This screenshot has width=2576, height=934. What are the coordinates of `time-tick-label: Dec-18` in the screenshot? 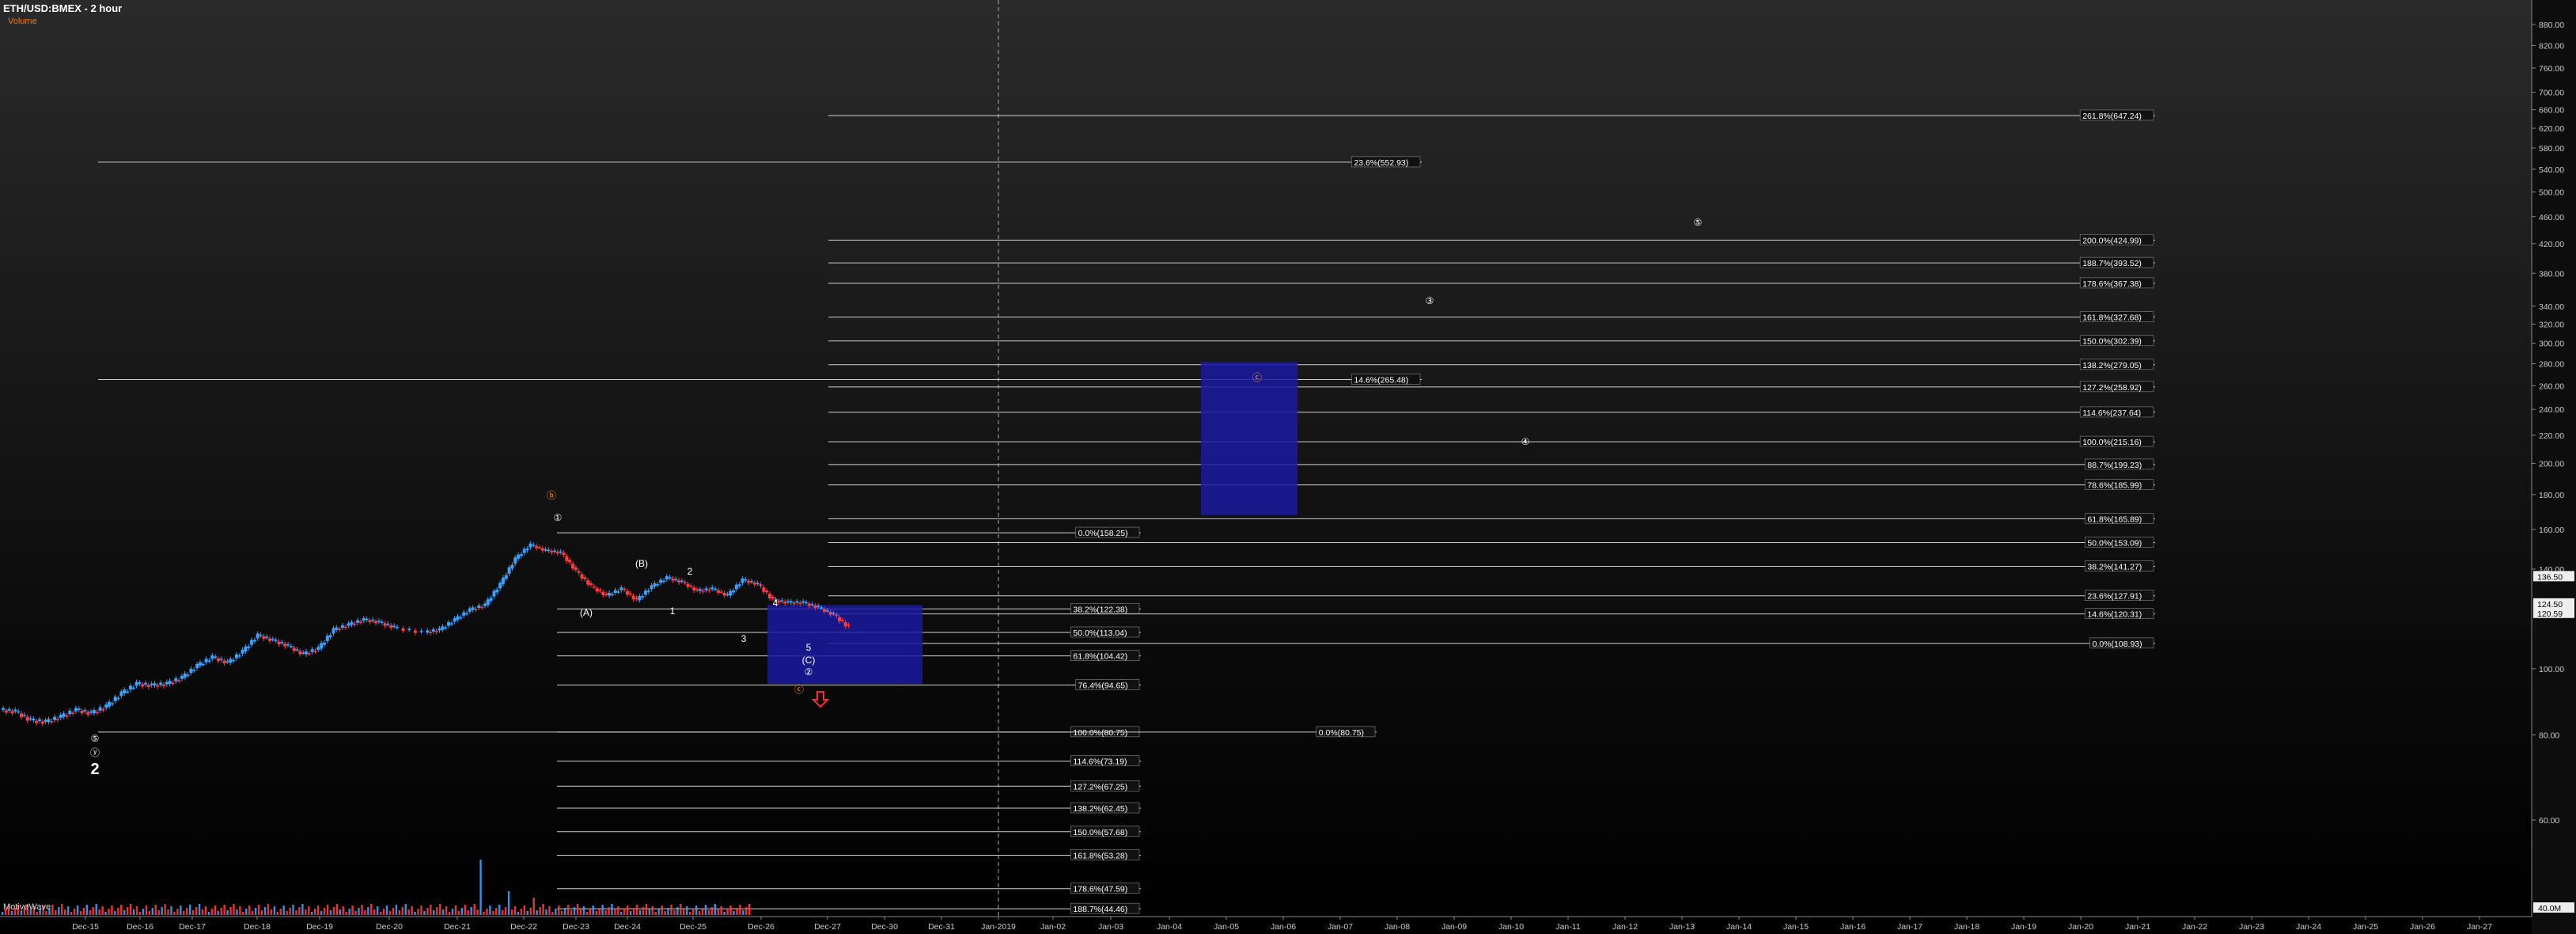 It's located at (257, 927).